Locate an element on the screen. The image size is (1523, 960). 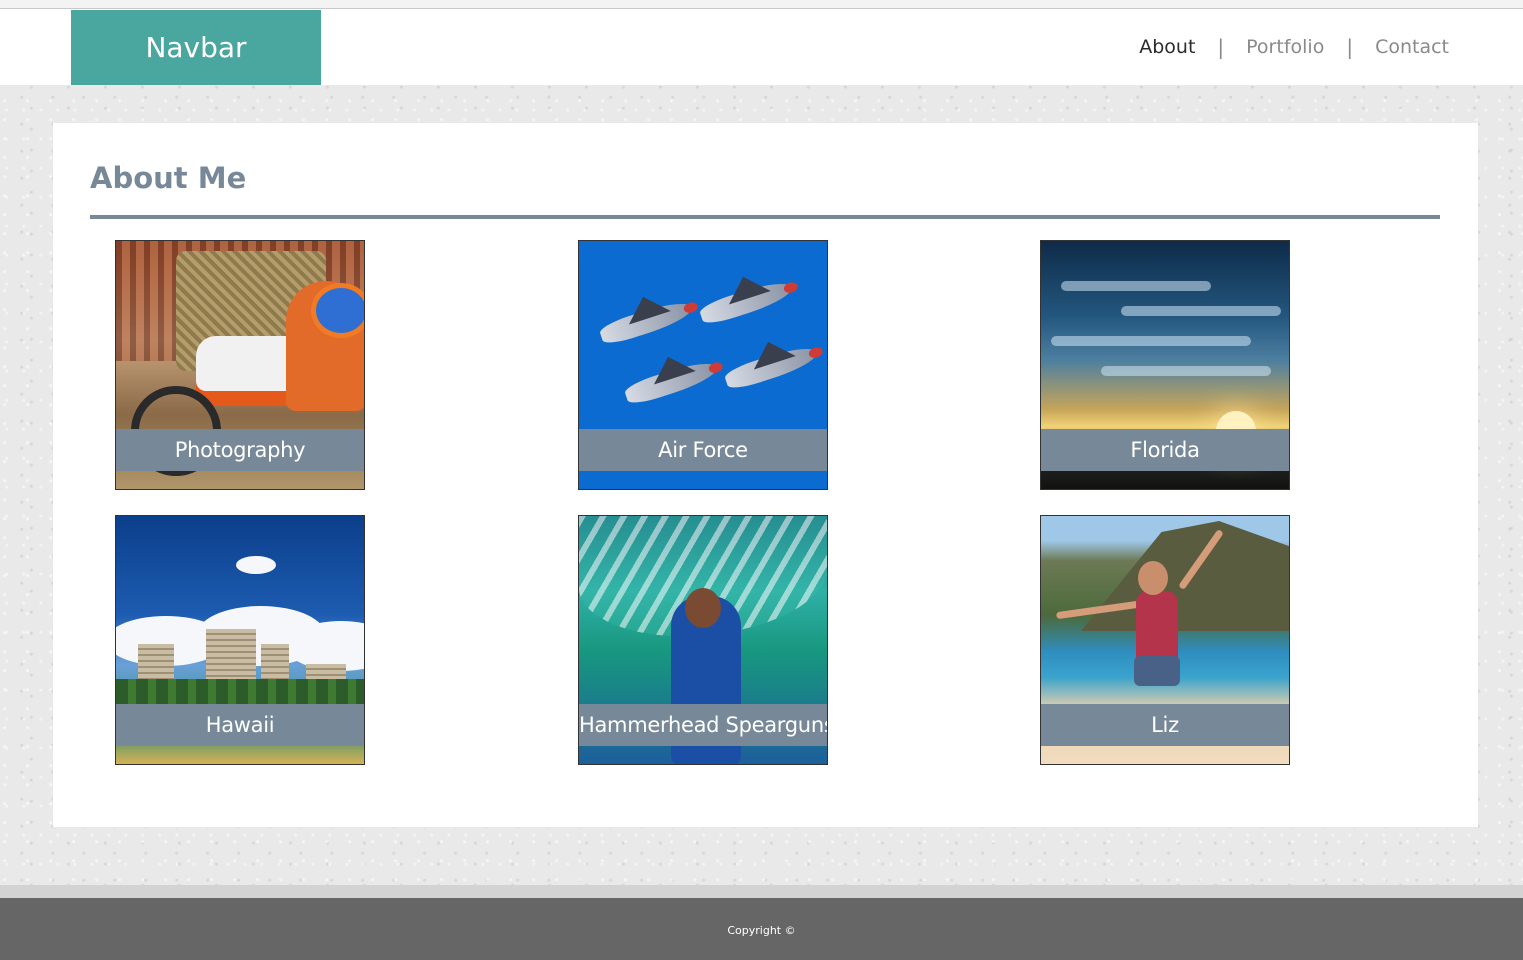
tile-caption: Hammerhead Spearguns is located at coordinates (703, 725).